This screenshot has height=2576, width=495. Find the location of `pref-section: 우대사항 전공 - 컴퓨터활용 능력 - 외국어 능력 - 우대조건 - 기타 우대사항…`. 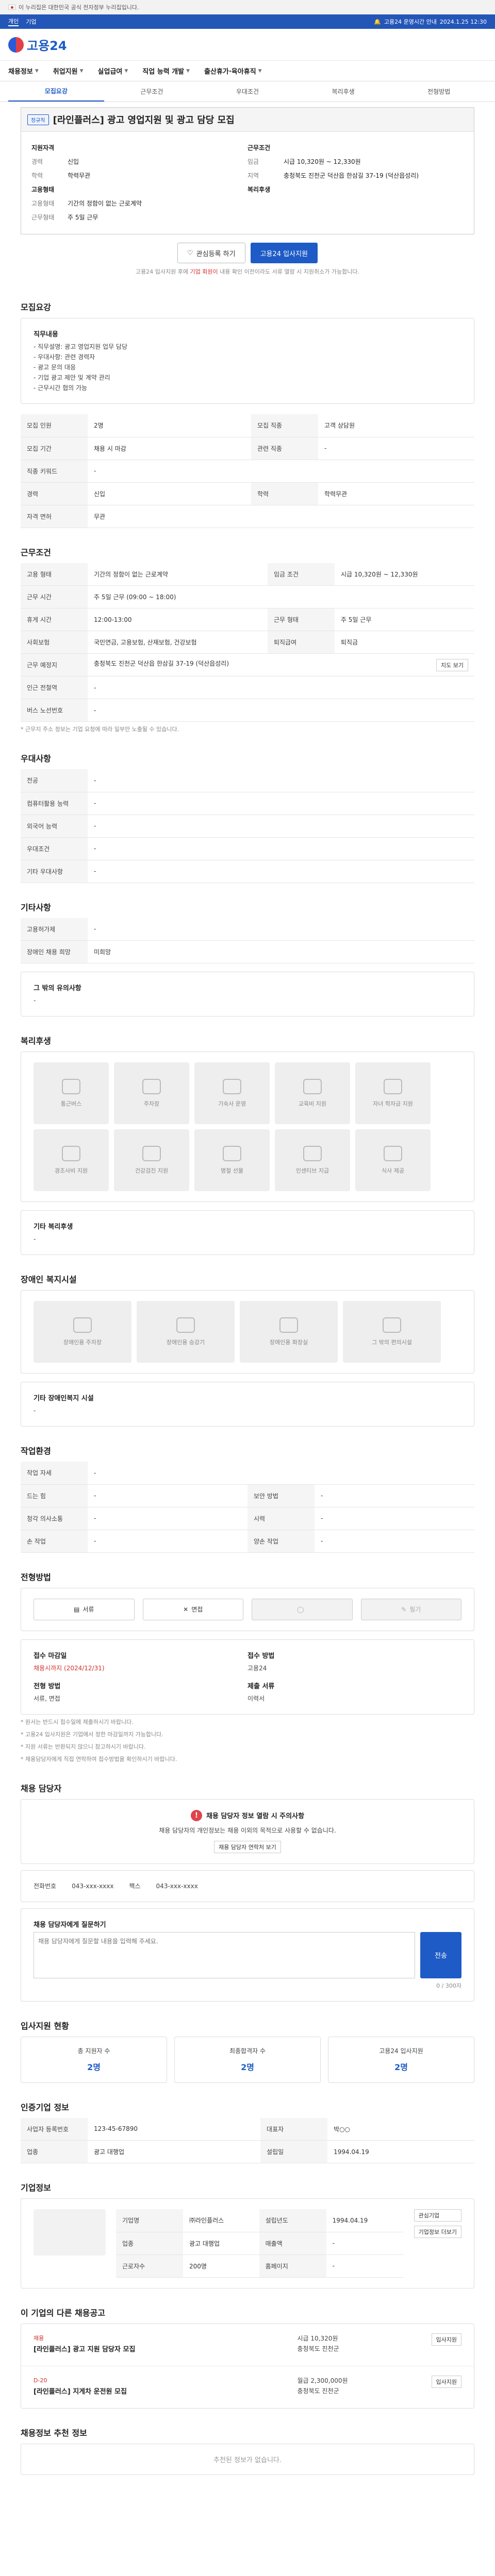

pref-section: 우대사항 전공 - 컴퓨터활용 능력 - 외국어 능력 - 우대조건 - 기타 우대사항… is located at coordinates (247, 818).